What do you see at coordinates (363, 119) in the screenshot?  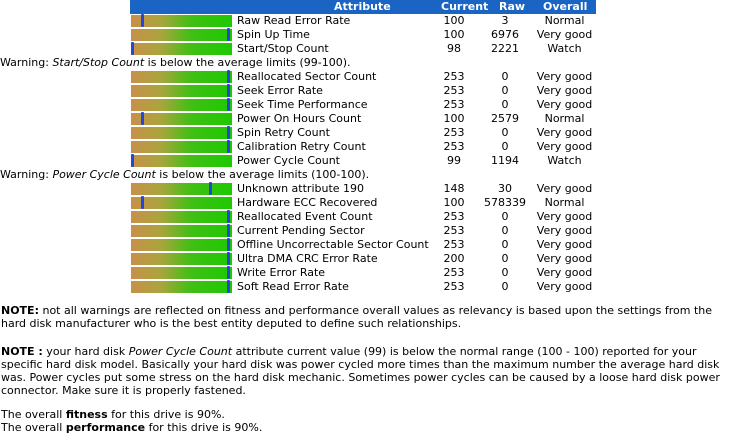 I see `table-row: Power On Hours Count 100 2579 Normal` at bounding box center [363, 119].